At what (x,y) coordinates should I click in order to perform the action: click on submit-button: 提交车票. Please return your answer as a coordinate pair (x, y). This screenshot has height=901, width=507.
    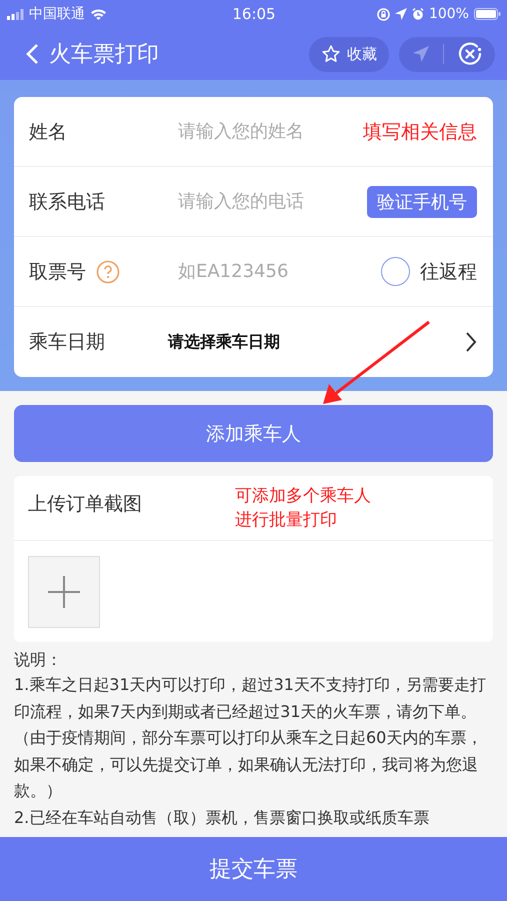
    Looking at the image, I should click on (253, 869).